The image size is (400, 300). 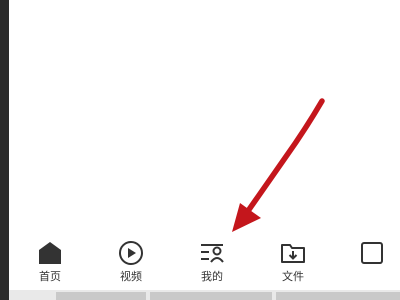 I want to click on bottom-strip, so click(x=204, y=295).